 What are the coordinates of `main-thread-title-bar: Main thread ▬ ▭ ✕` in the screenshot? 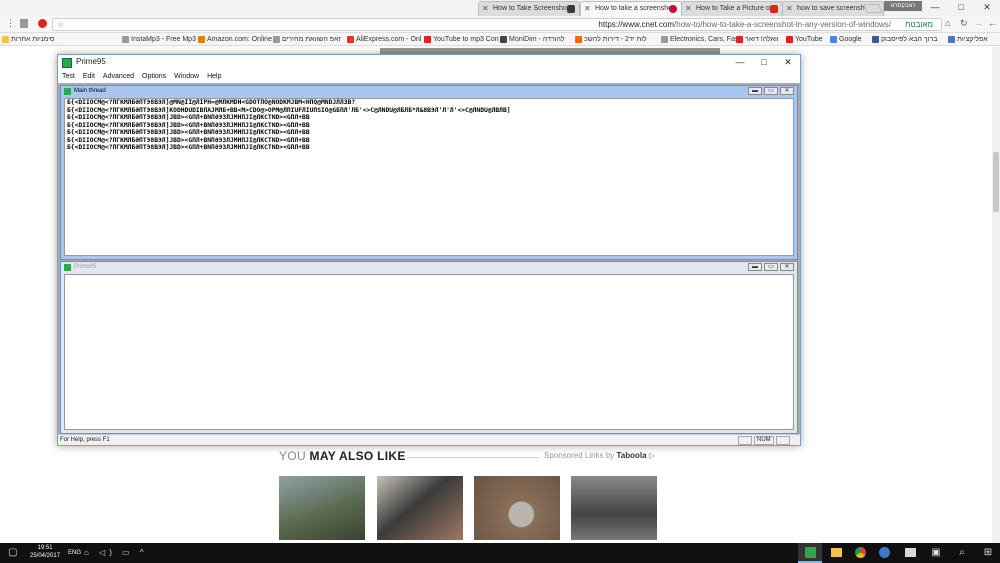 It's located at (429, 91).